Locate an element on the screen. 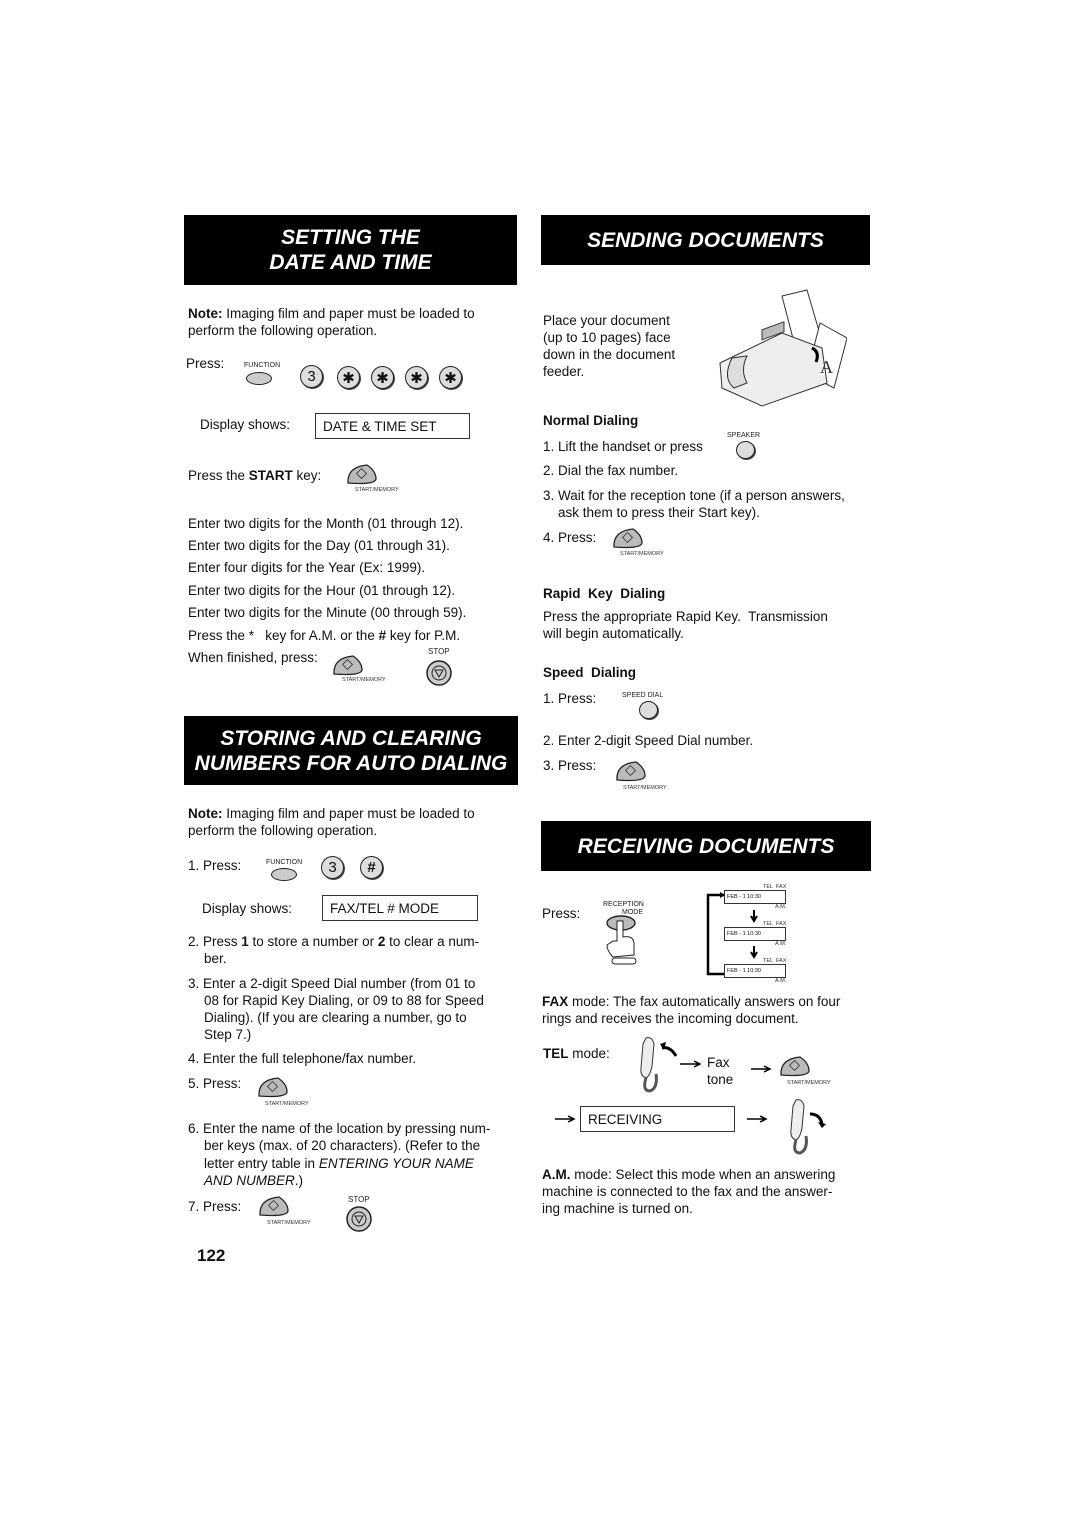 This screenshot has width=1080, height=1528. text: FAX is located at coordinates (555, 1001).